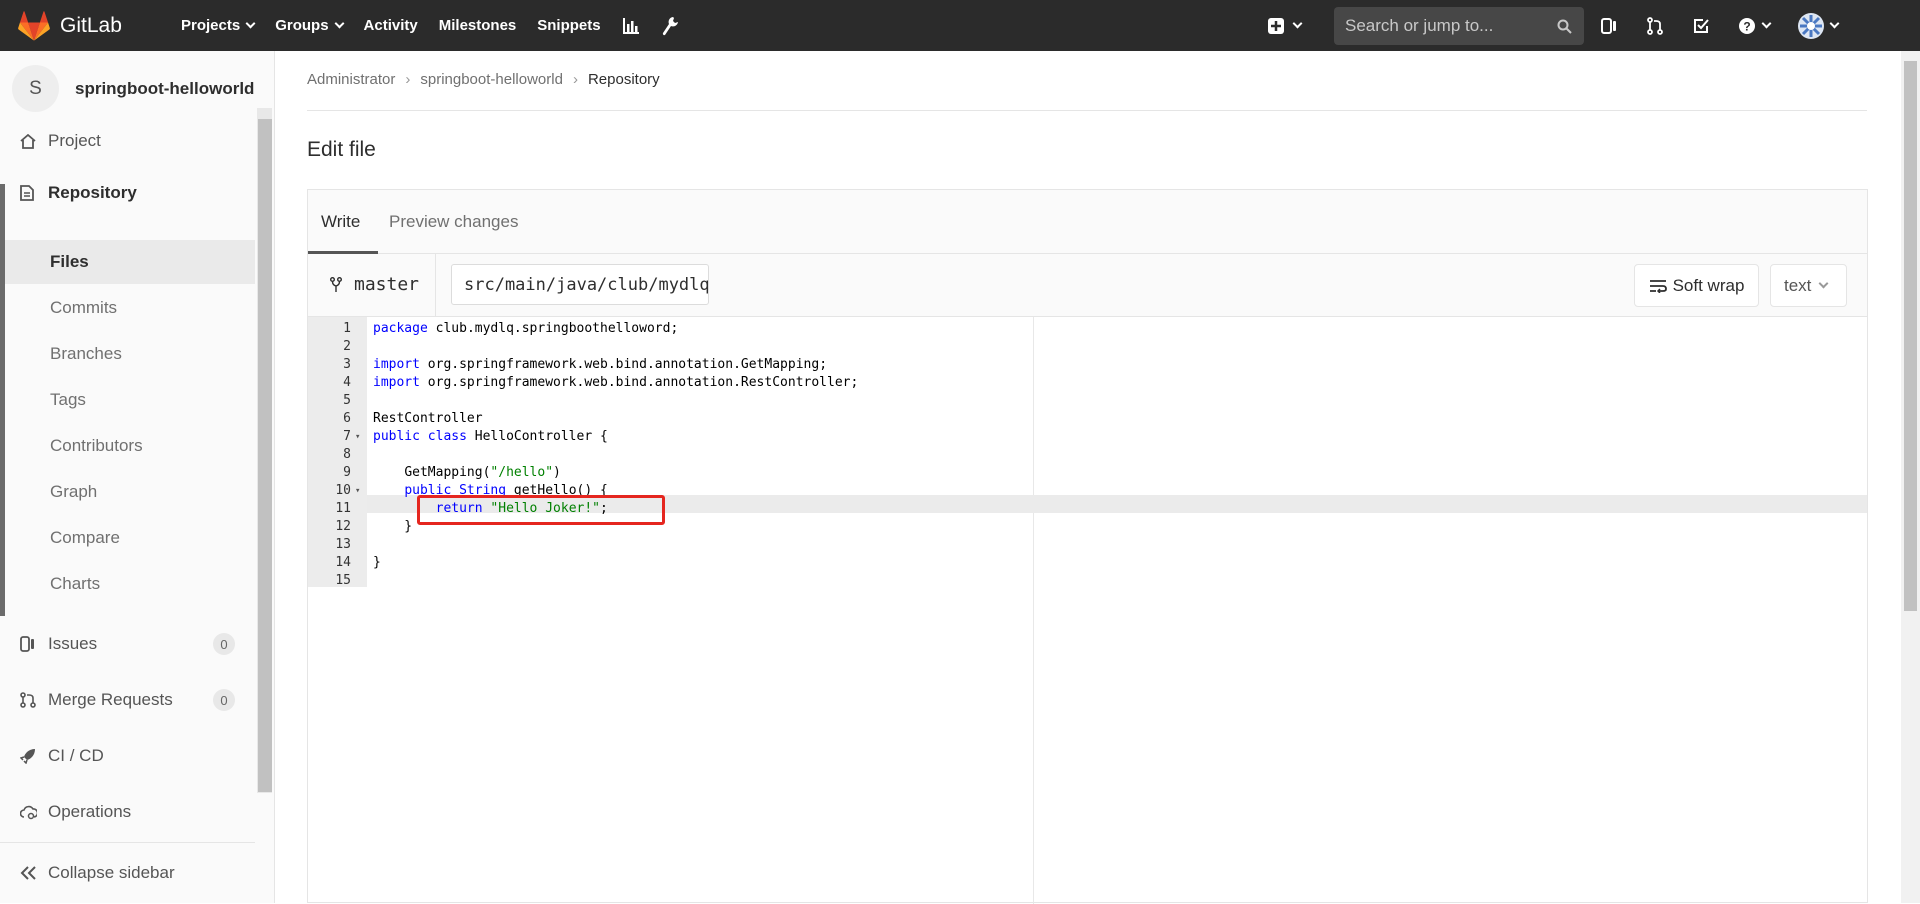  I want to click on home-icon, so click(29, 141).